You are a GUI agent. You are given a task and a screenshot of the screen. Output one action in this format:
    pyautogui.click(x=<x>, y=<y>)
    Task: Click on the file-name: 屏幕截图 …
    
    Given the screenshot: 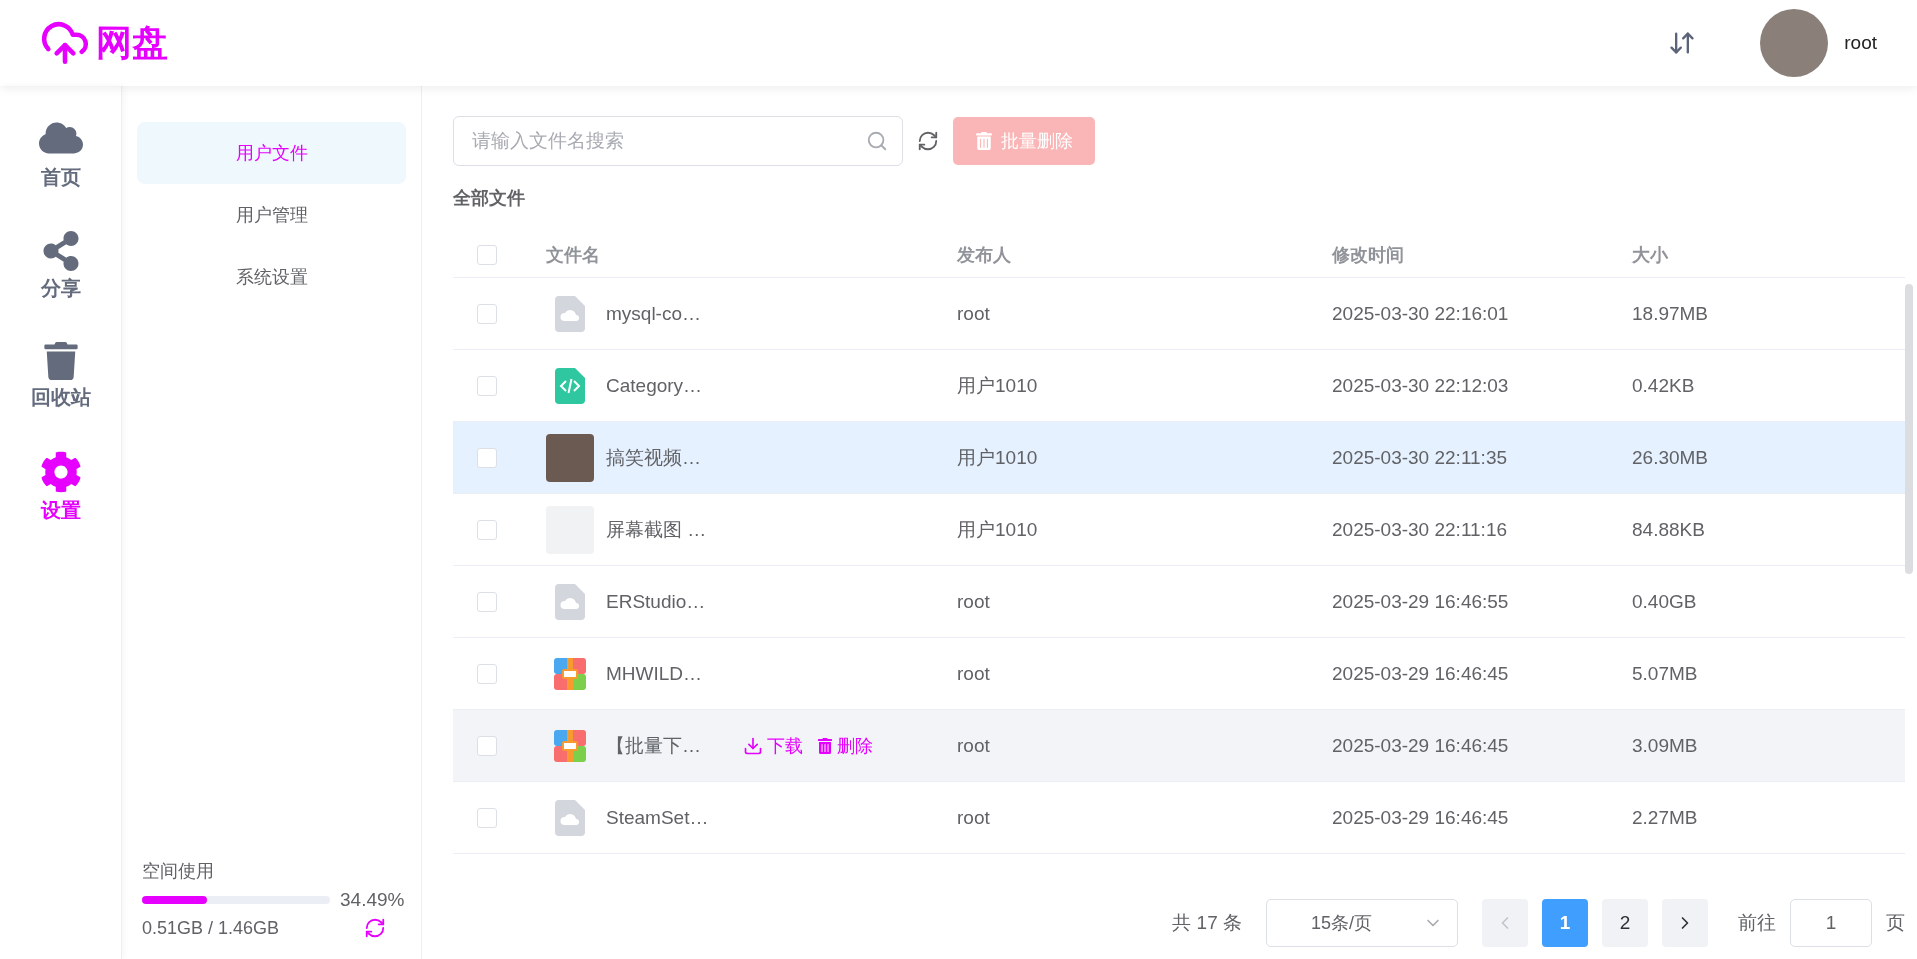 What is the action you would take?
    pyautogui.click(x=656, y=529)
    